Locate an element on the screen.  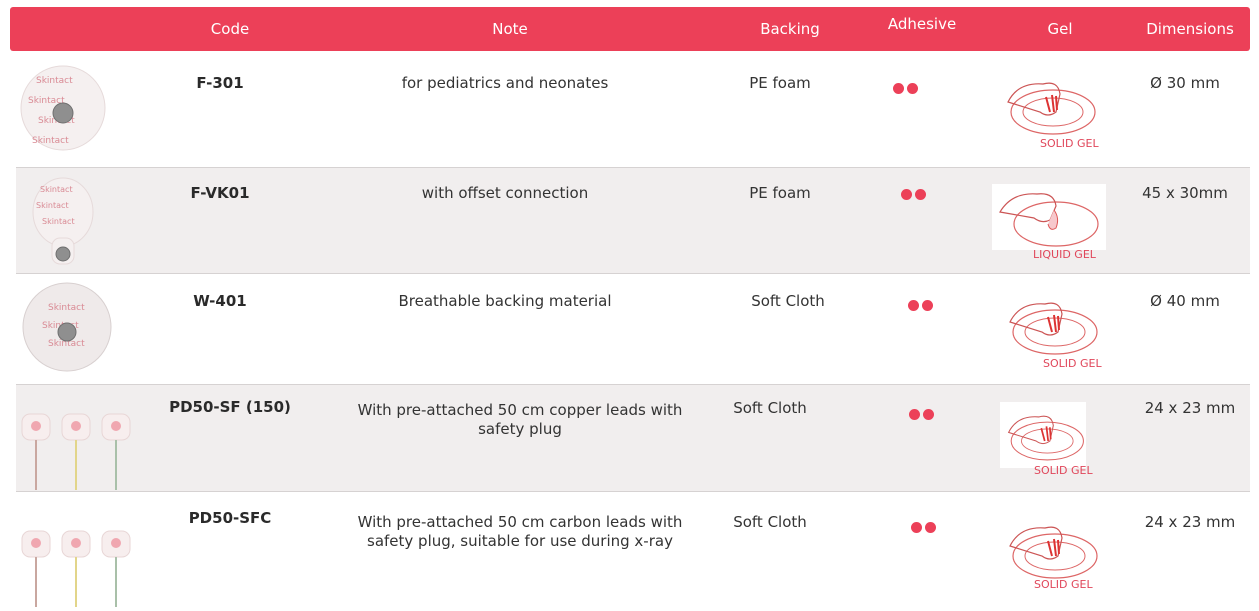
code-cell: PD50-SF (150) is located at coordinates (230, 407).